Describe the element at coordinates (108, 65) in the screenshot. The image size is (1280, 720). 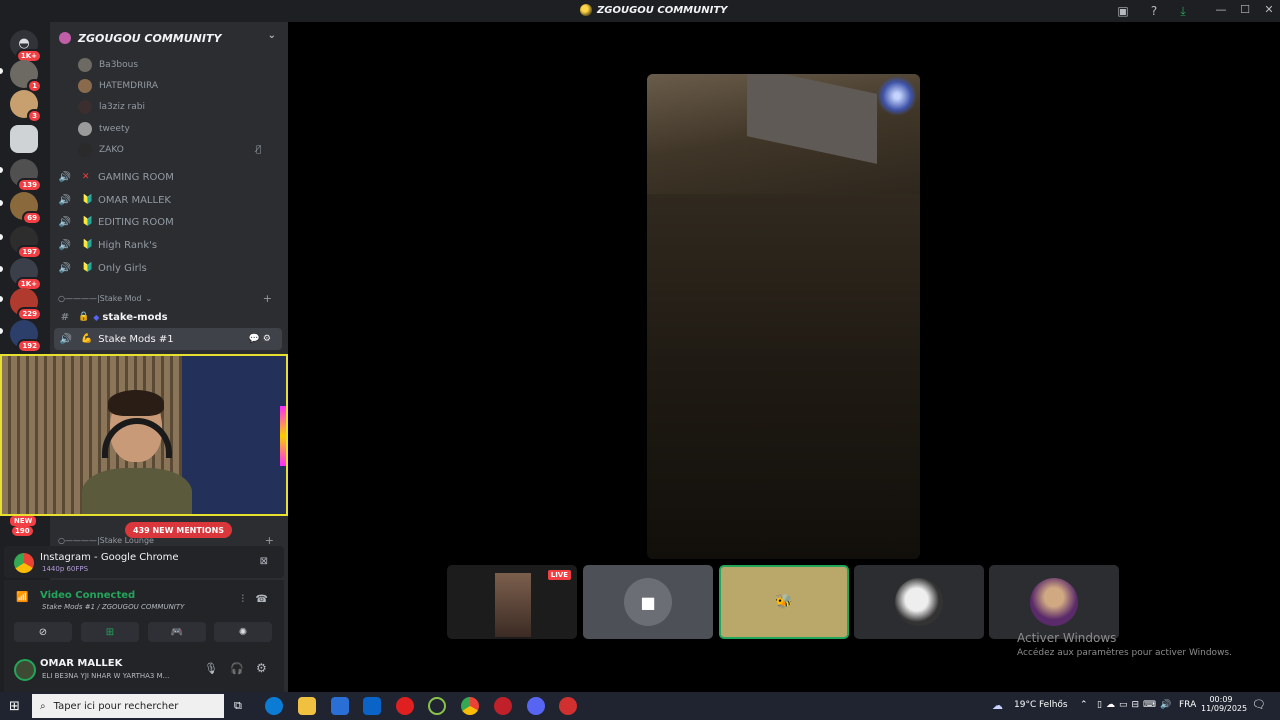
I see `voice-member: Ba3bous` at that location.